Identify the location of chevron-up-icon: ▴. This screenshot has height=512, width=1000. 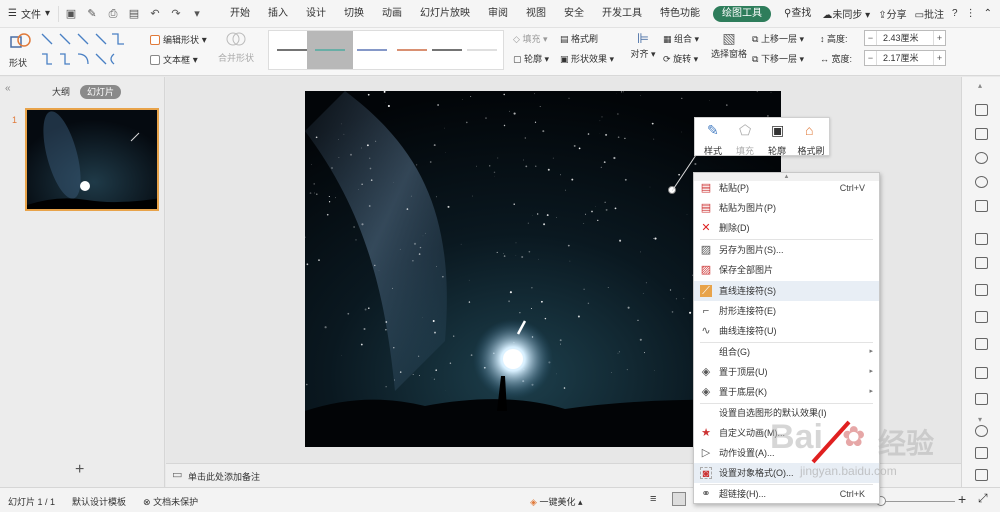
(980, 85).